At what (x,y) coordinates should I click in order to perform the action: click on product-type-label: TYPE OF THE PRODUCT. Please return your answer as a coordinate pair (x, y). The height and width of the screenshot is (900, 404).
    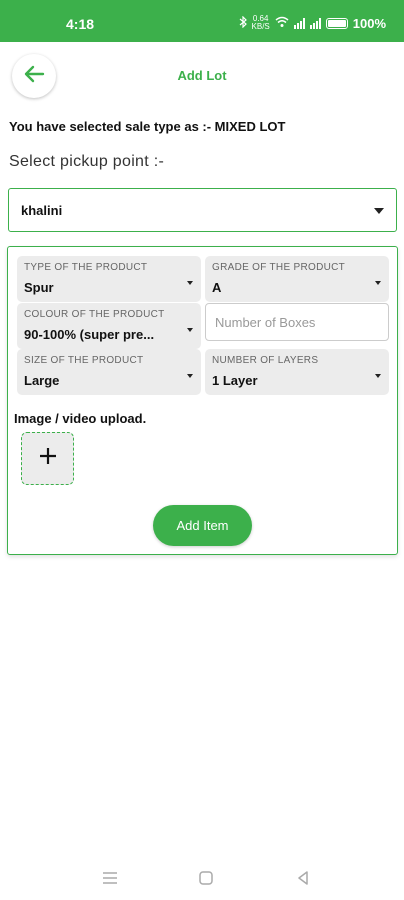
    Looking at the image, I should click on (86, 267).